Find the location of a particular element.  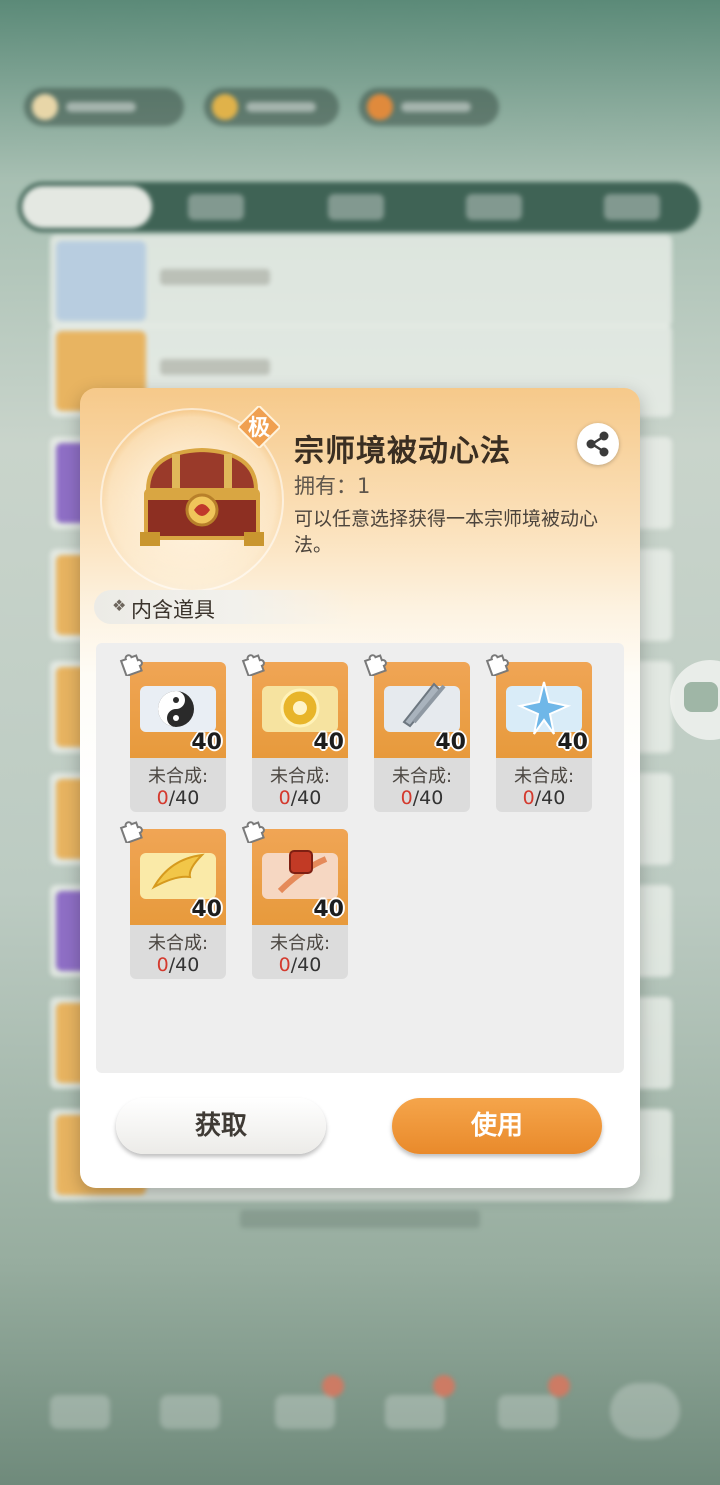

use-button: 使用 is located at coordinates (497, 1126).